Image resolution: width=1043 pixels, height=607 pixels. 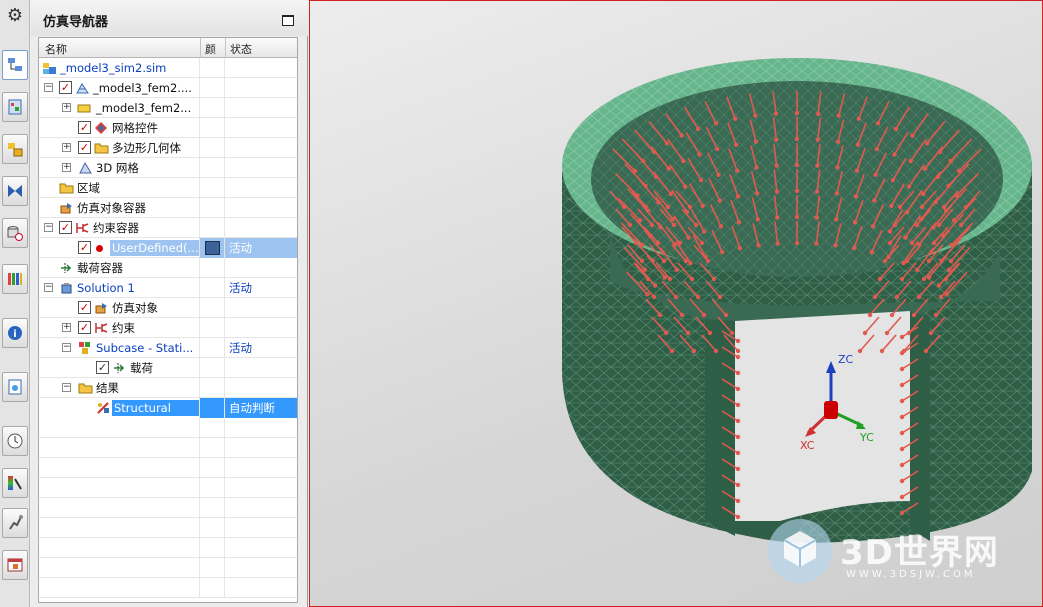 I want to click on clock-history-icon, so click(x=15, y=441).